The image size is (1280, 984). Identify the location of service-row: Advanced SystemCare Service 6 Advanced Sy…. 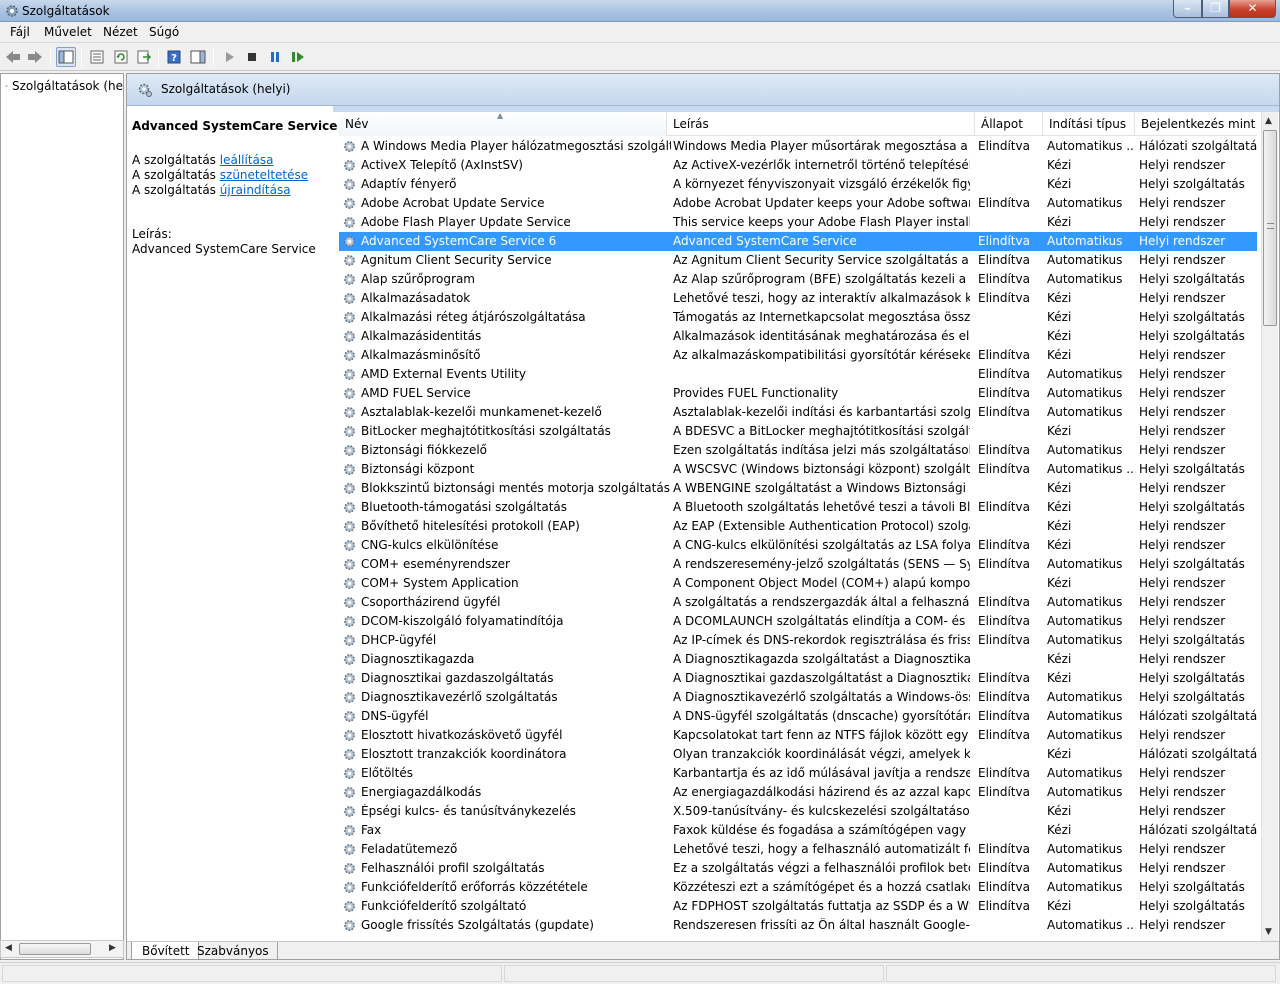
(798, 241).